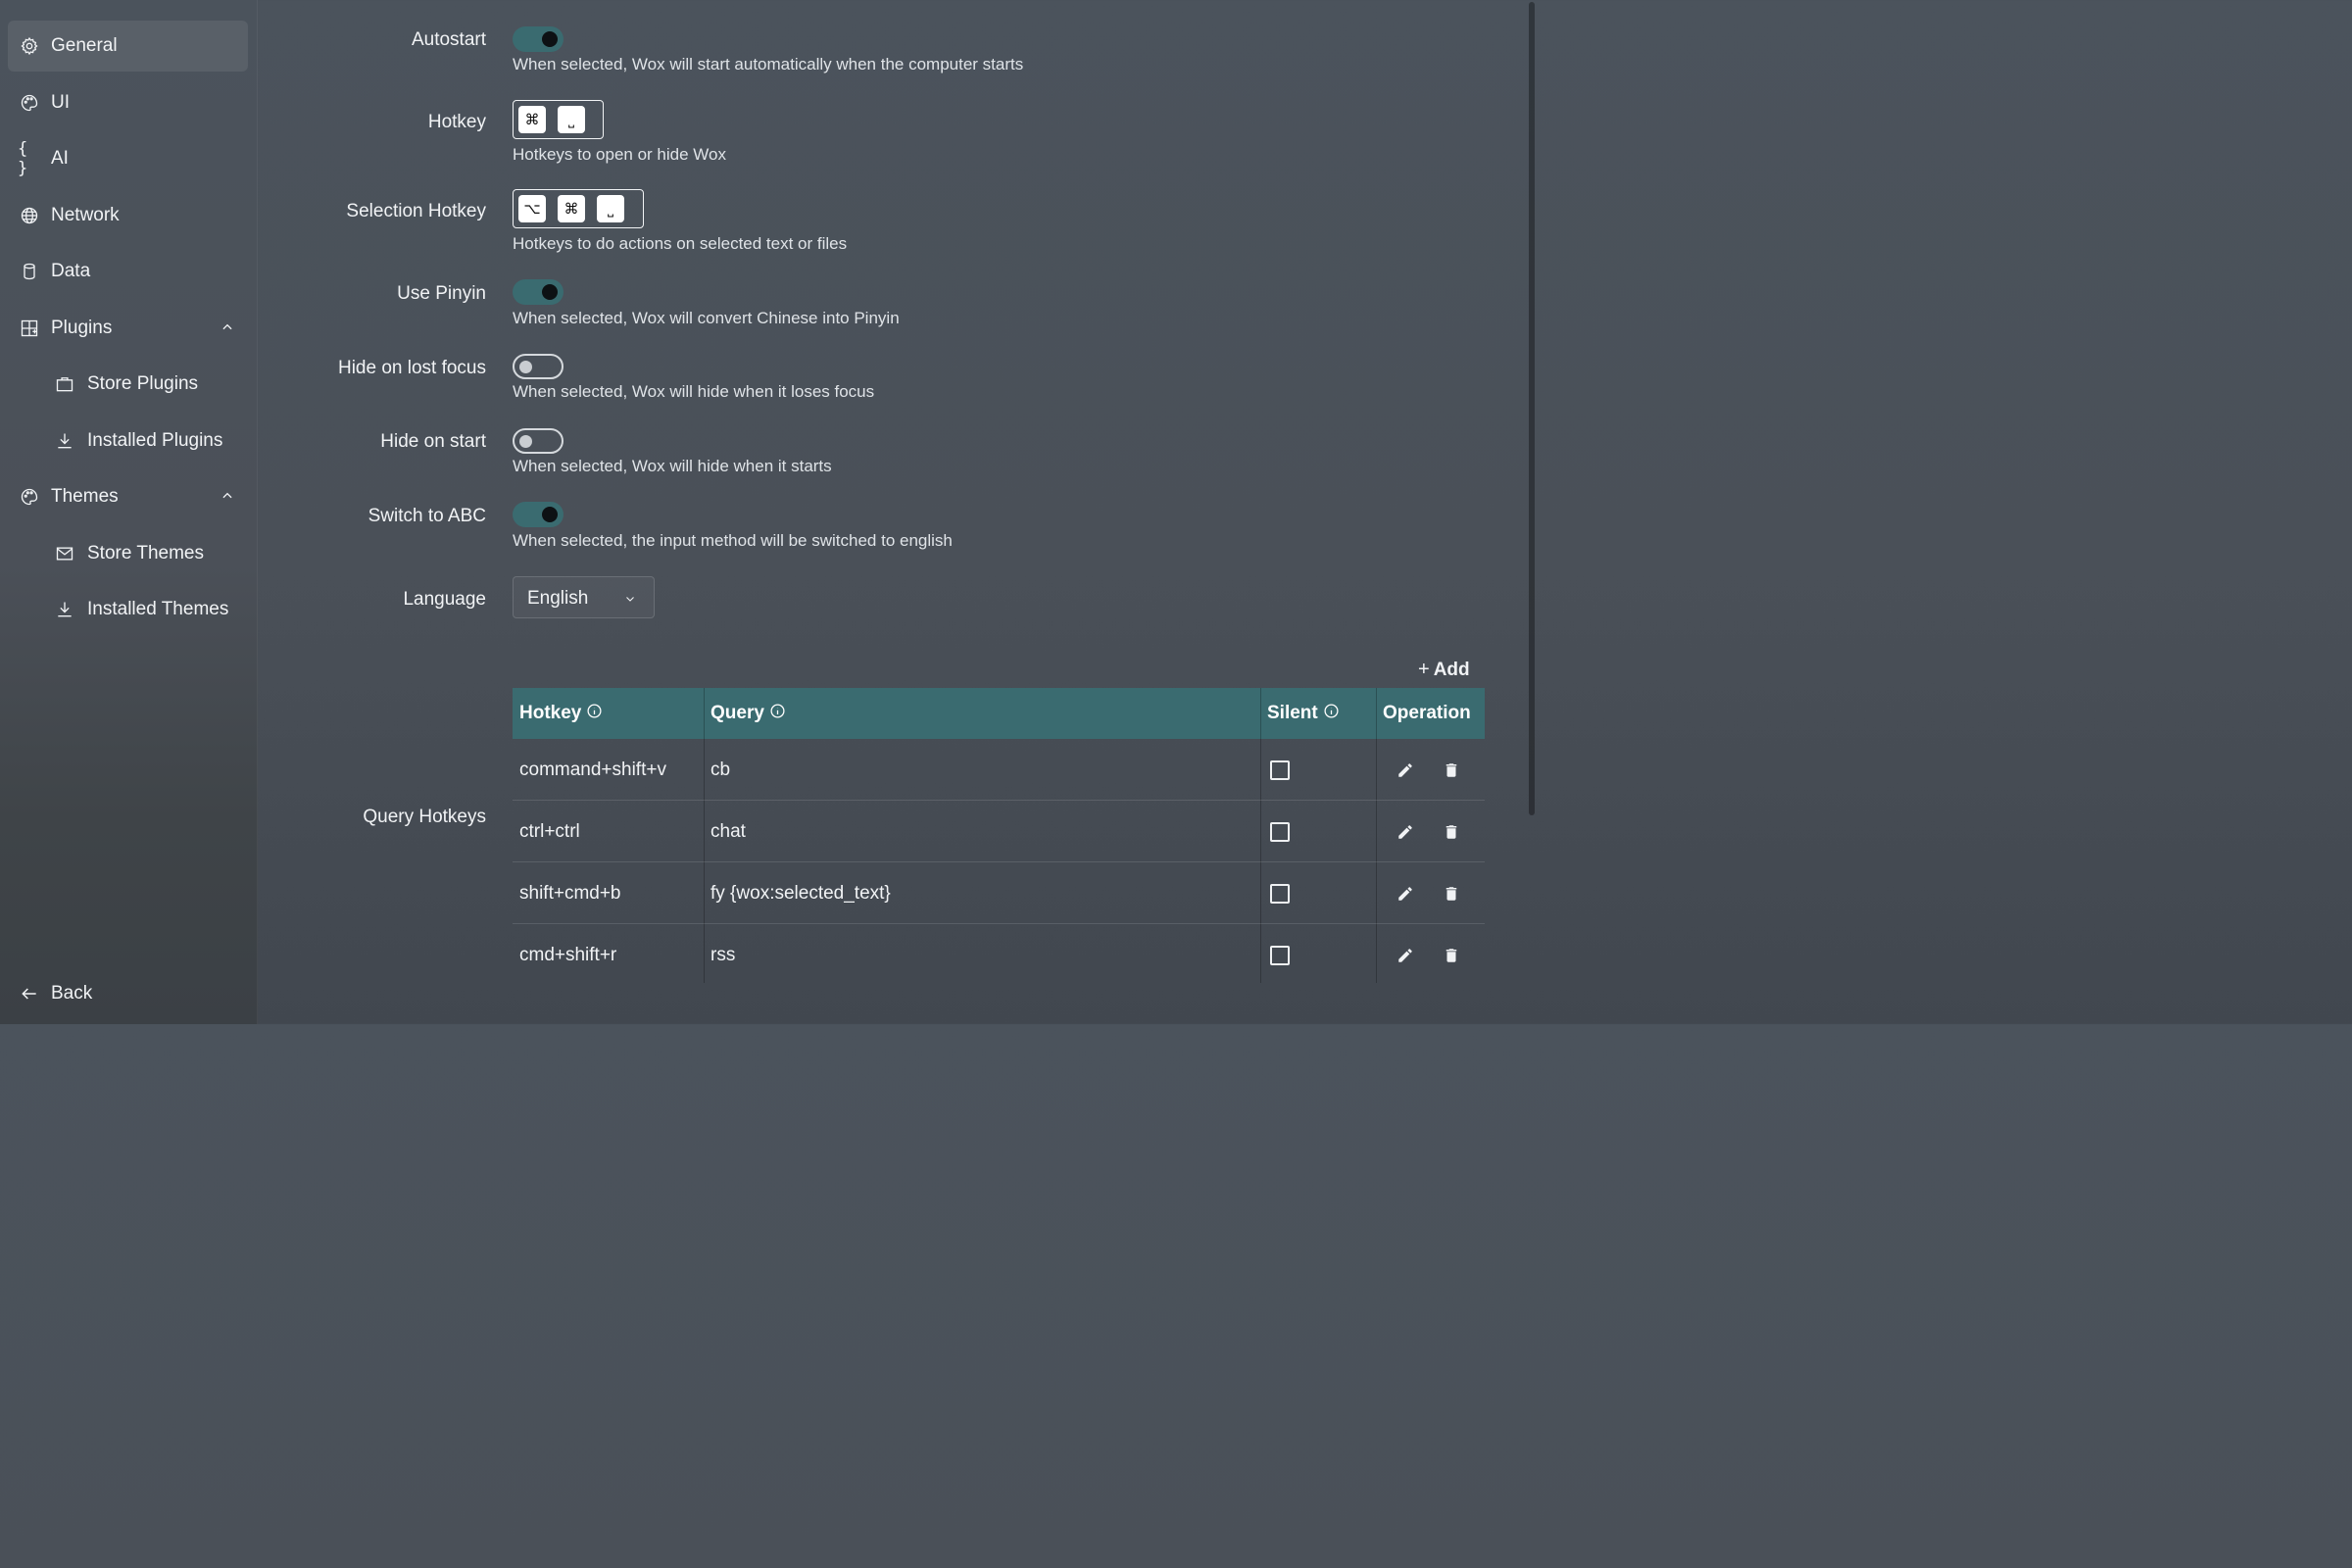  Describe the element at coordinates (550, 713) in the screenshot. I see `column-header-label: Hotkey` at that location.